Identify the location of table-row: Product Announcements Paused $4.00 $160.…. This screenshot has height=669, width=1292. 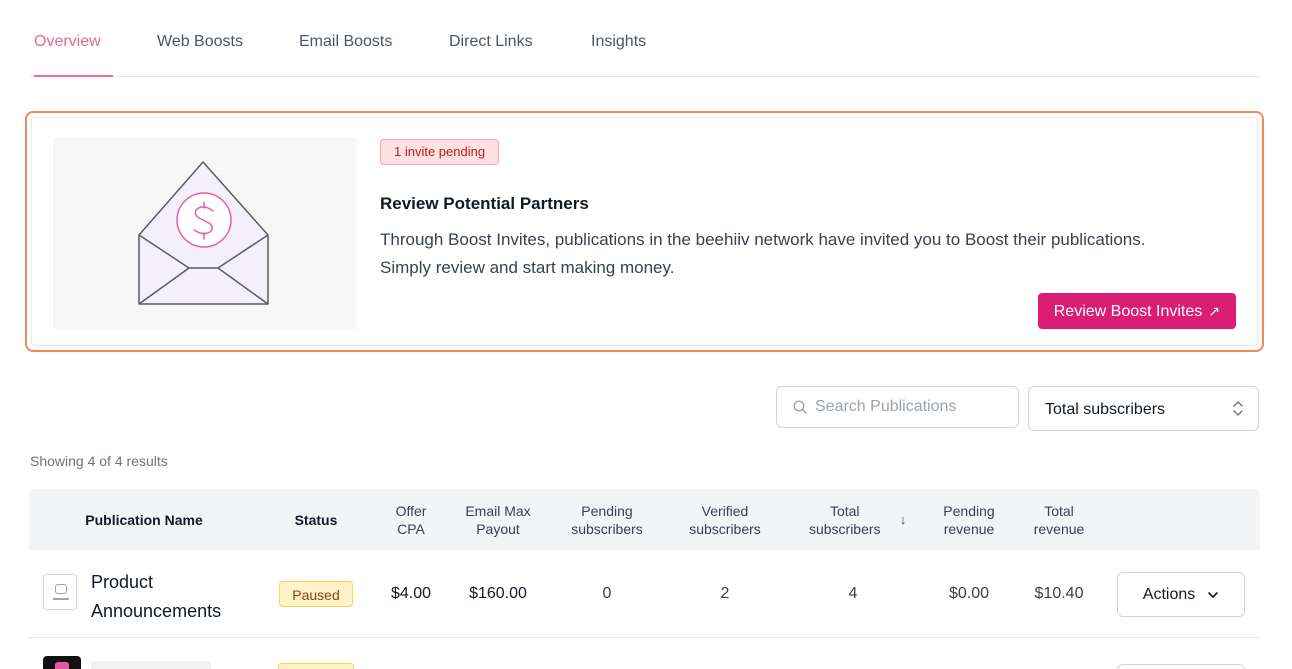
(644, 594).